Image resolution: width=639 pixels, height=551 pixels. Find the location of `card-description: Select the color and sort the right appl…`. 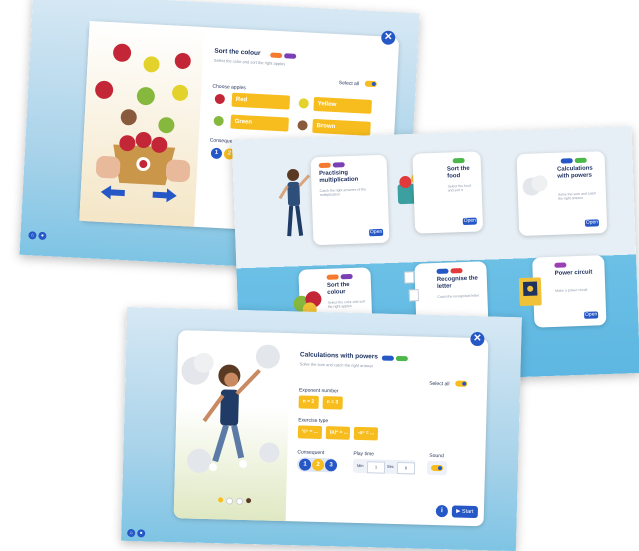

card-description: Select the color and sort the right appl… is located at coordinates (346, 304).